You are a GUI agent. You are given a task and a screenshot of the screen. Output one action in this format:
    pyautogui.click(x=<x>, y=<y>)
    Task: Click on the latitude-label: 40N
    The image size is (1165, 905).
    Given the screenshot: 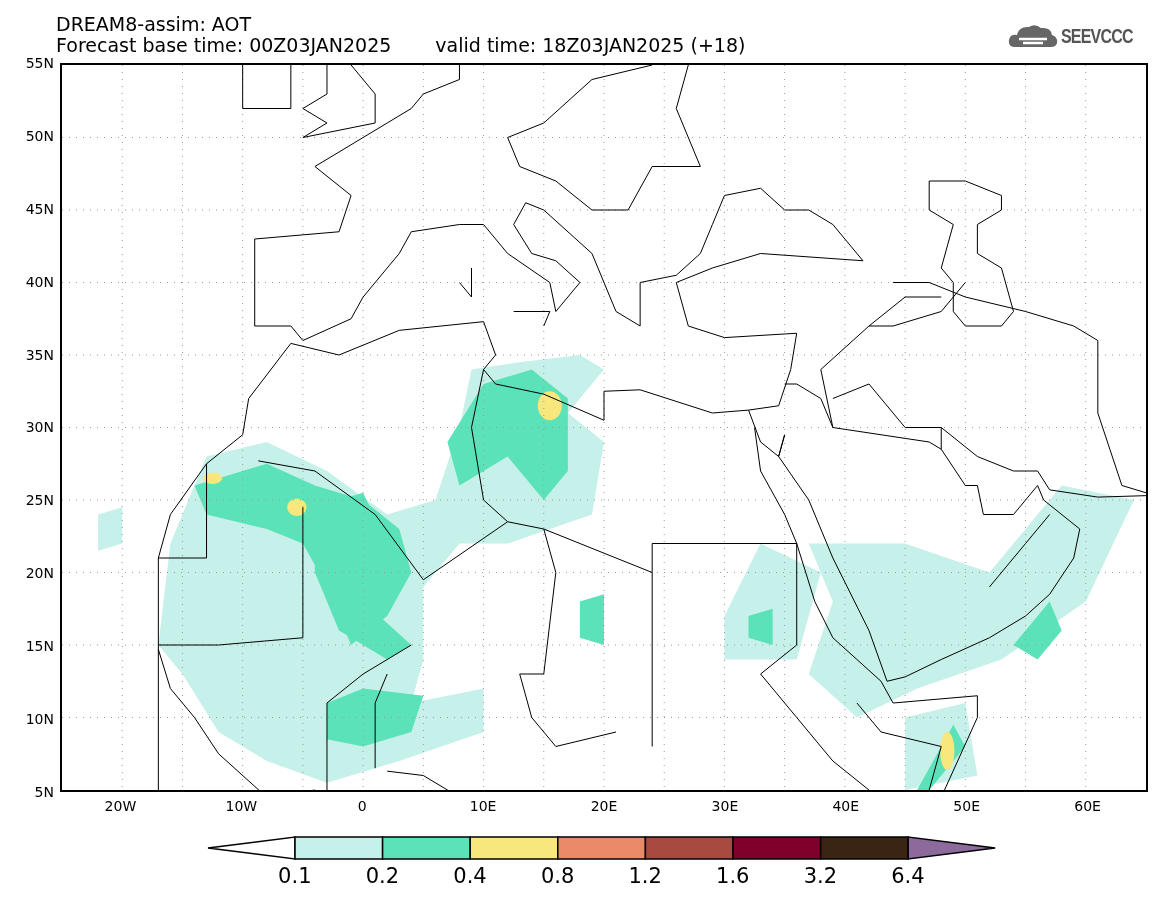 What is the action you would take?
    pyautogui.click(x=39, y=281)
    